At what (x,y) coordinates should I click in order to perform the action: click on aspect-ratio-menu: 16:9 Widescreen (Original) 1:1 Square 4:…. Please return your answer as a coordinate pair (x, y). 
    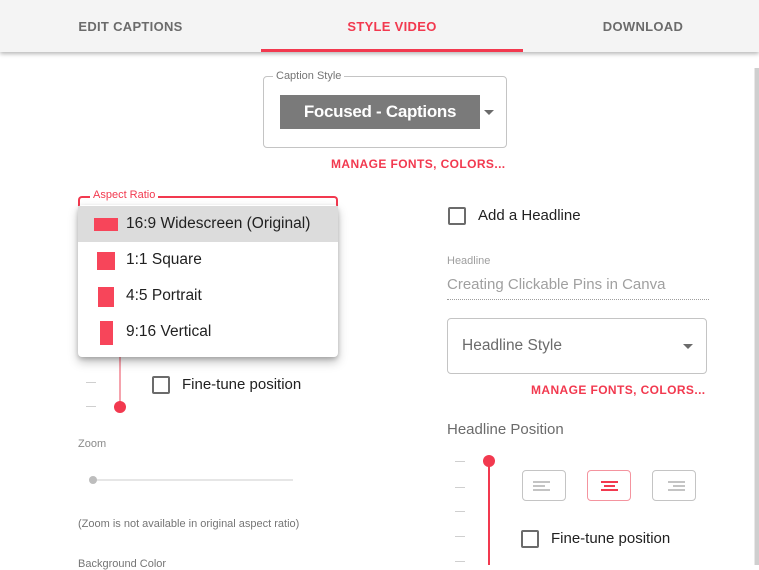
    Looking at the image, I should click on (208, 281).